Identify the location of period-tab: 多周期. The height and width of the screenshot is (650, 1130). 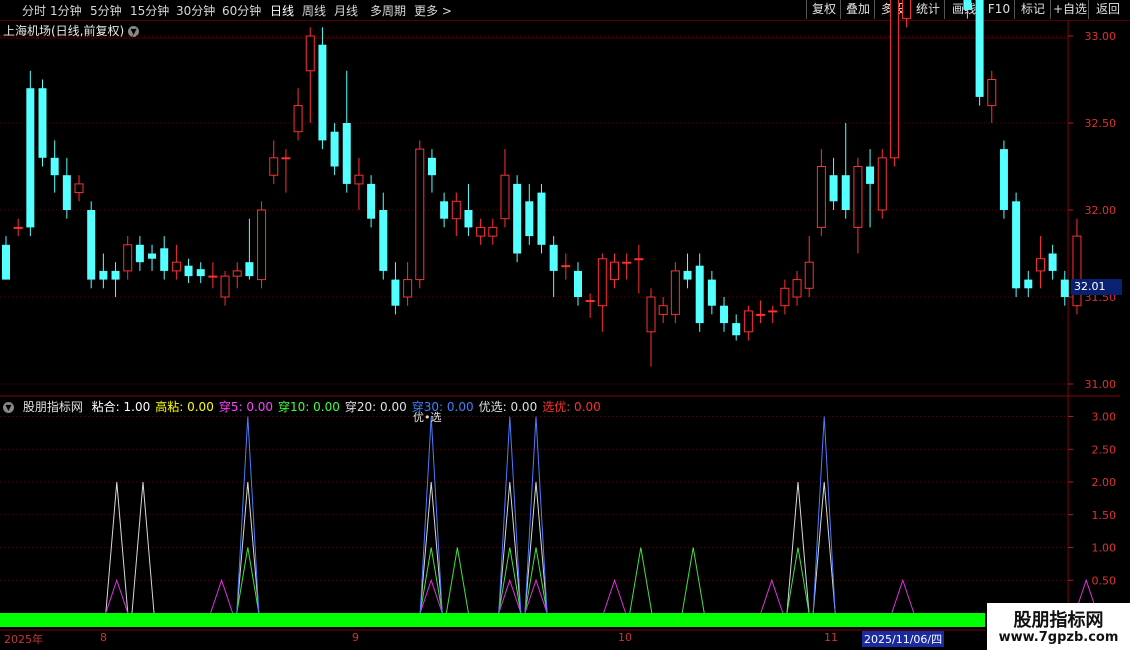
(388, 10).